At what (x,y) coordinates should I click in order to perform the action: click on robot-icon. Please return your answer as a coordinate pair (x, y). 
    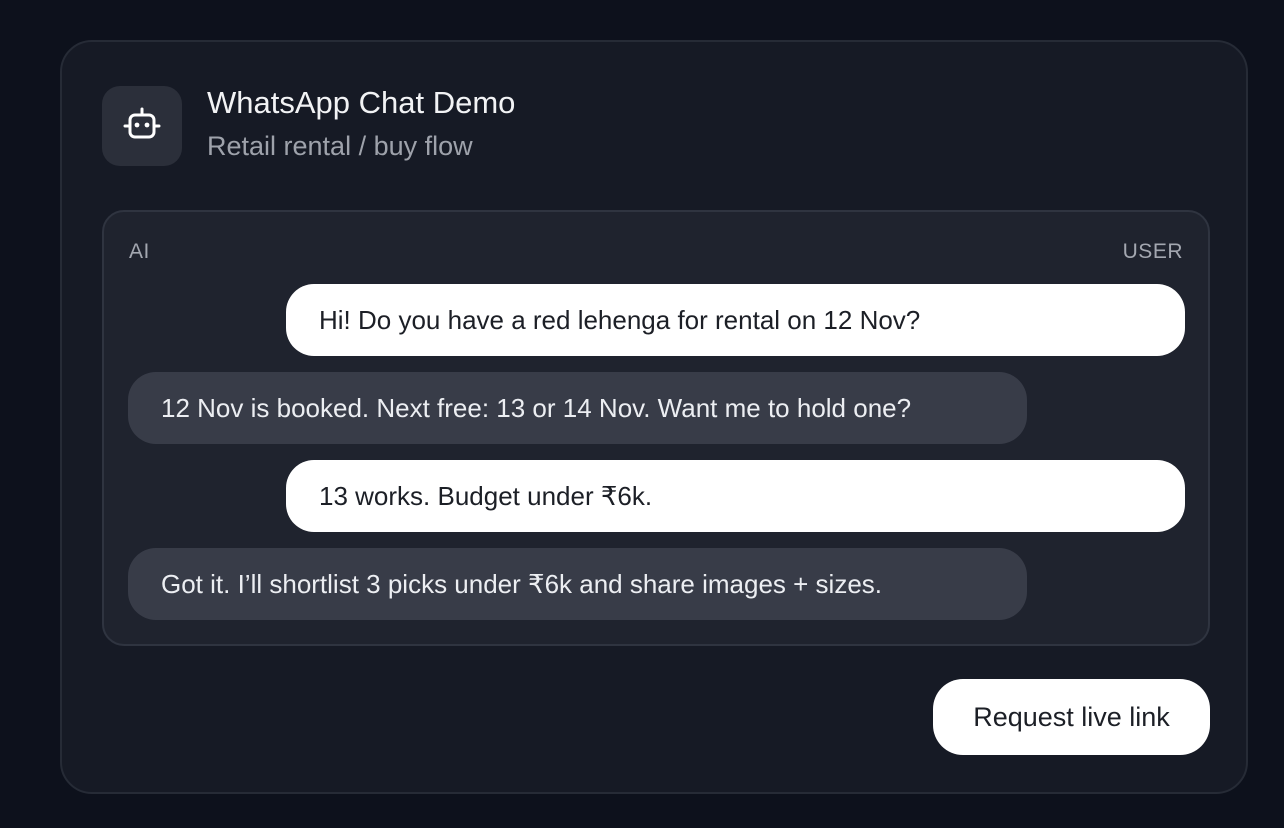
    Looking at the image, I should click on (142, 126).